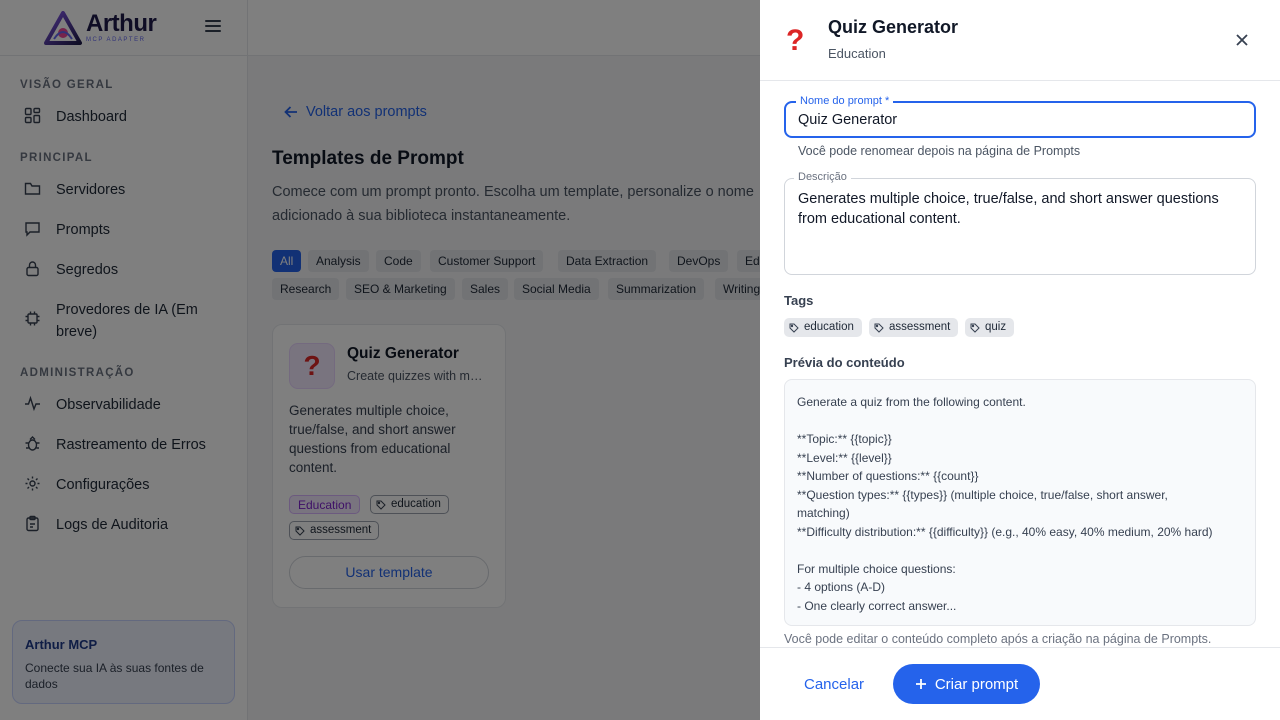  Describe the element at coordinates (893, 27) in the screenshot. I see `drawer-title: Quiz Generator` at that location.